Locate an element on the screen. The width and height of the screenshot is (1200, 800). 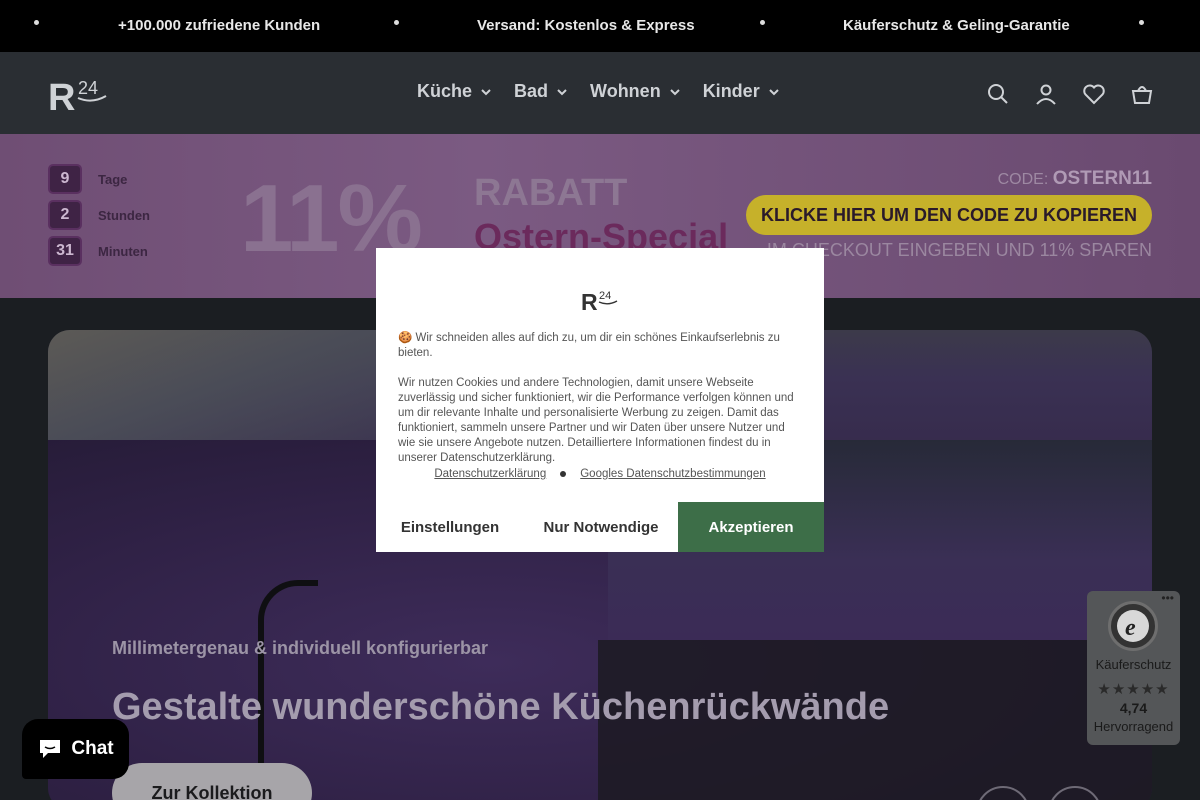
nav-label: Kinder is located at coordinates (731, 91).